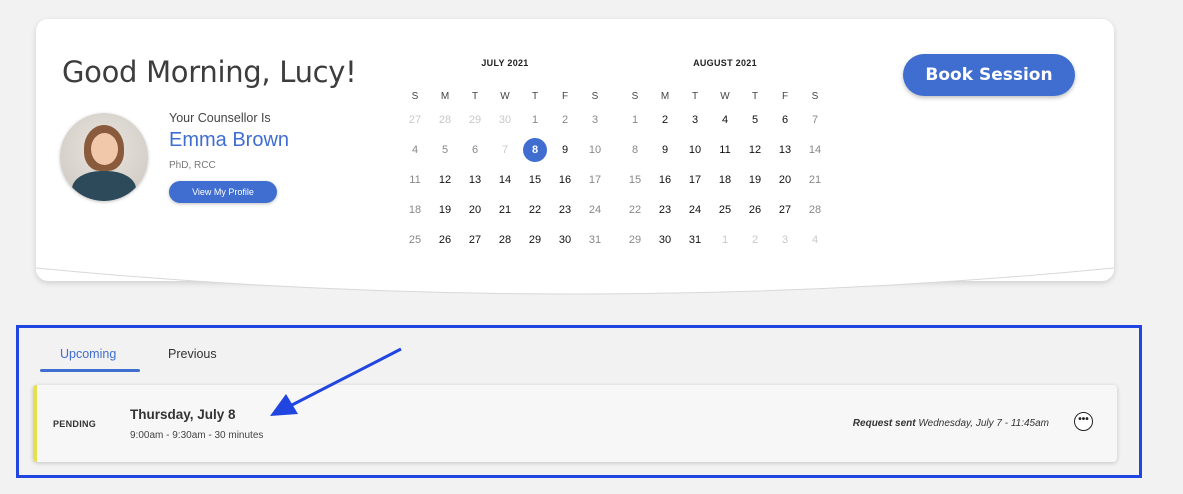 The width and height of the screenshot is (1183, 494). I want to click on calendar-day-number: 3, so click(695, 120).